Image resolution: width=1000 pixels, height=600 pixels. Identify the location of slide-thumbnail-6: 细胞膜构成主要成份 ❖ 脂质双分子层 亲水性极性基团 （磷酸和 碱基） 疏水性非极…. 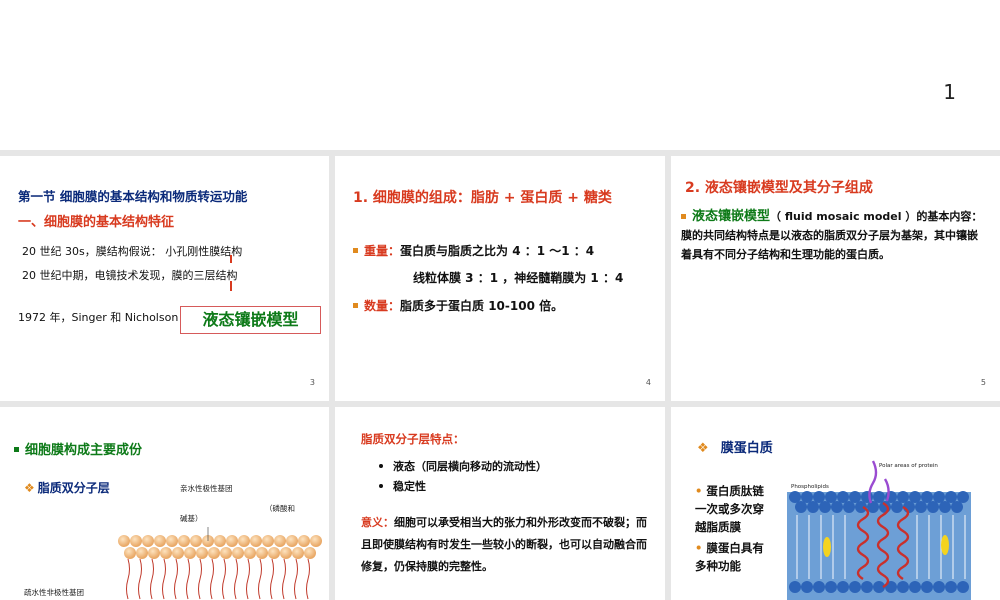
(164, 503).